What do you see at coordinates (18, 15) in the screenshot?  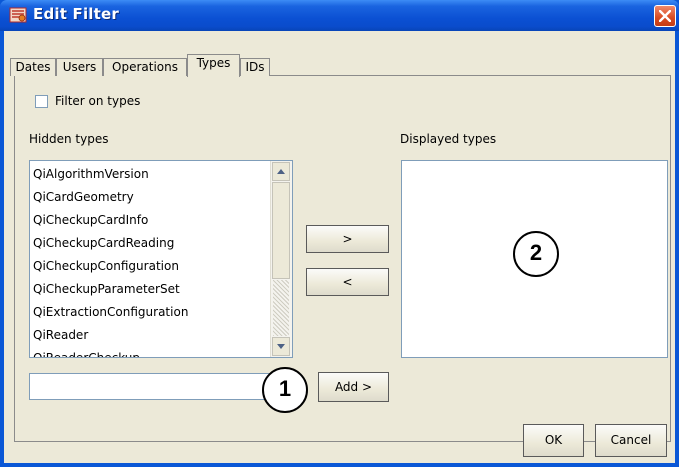 I see `app-icon` at bounding box center [18, 15].